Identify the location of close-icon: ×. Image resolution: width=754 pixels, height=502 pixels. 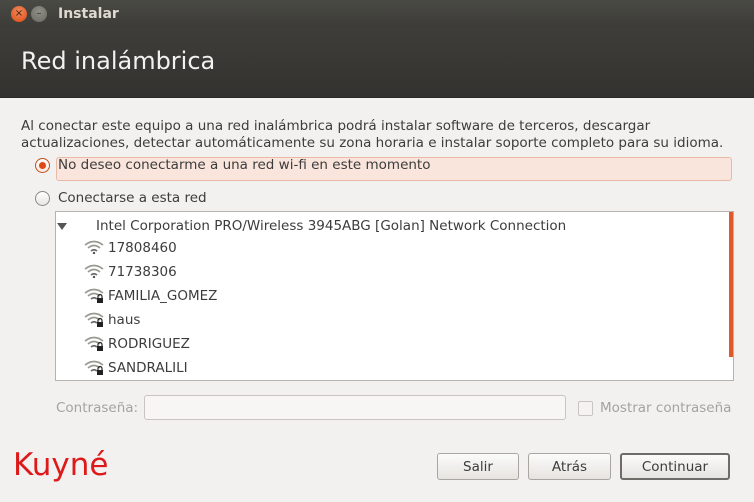
(19, 13).